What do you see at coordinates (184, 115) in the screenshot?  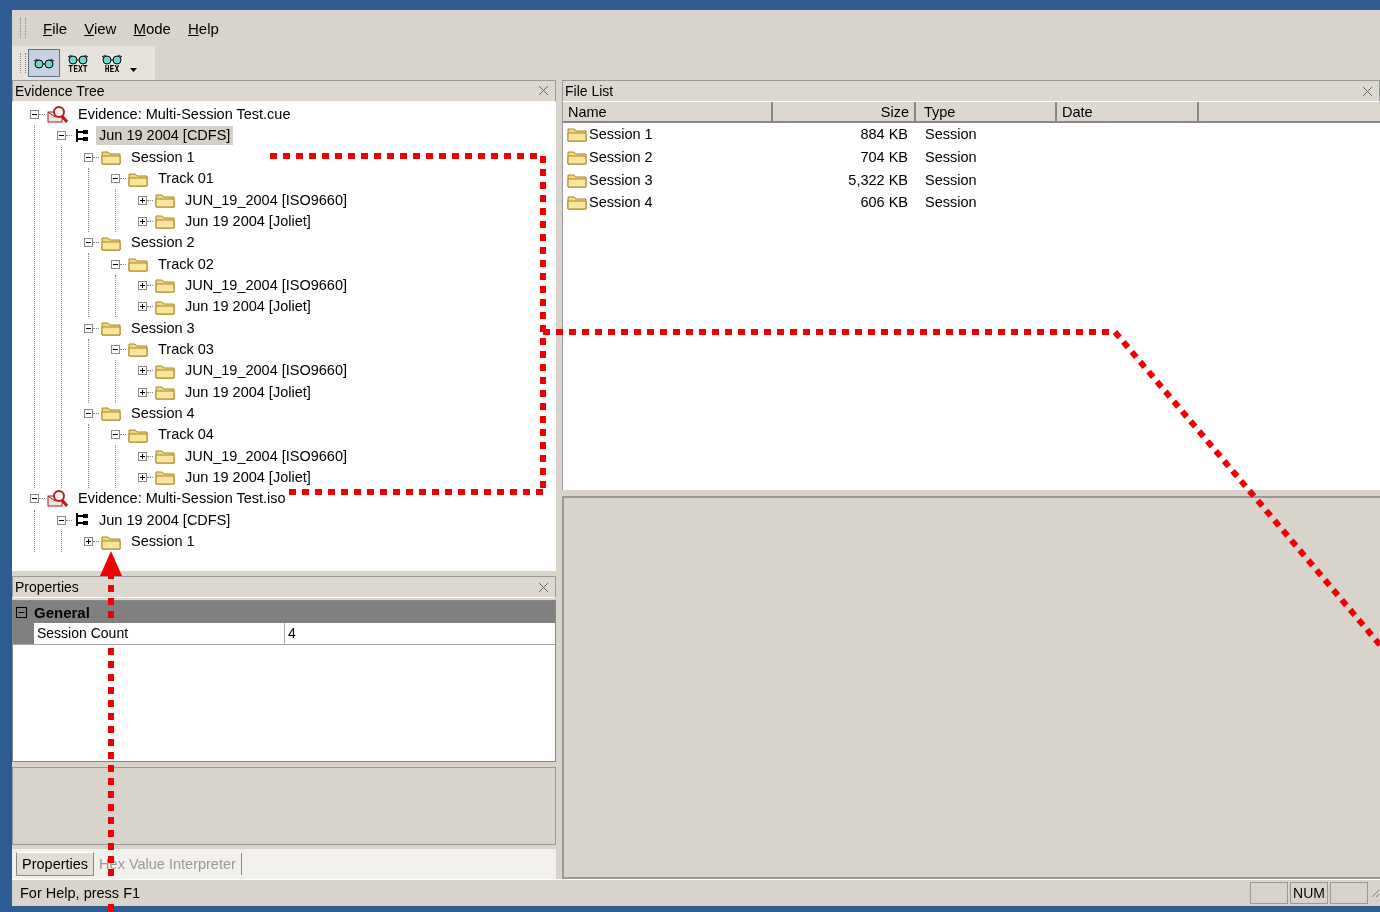 I see `tree-item: Evidence: Multi-Session Test.cue` at bounding box center [184, 115].